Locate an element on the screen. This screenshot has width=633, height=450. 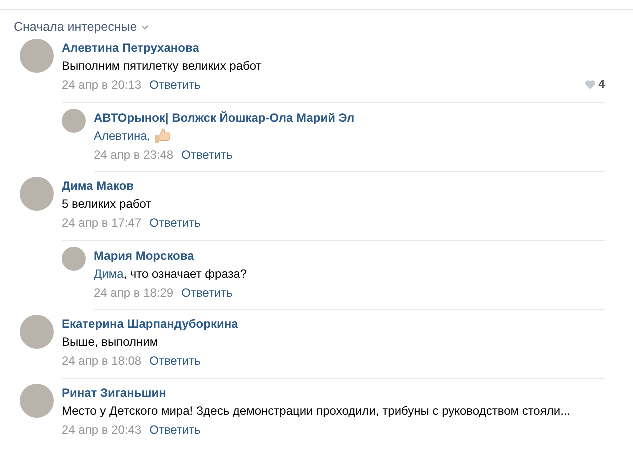
author-name: Ринат Зиганьшин is located at coordinates (333, 393).